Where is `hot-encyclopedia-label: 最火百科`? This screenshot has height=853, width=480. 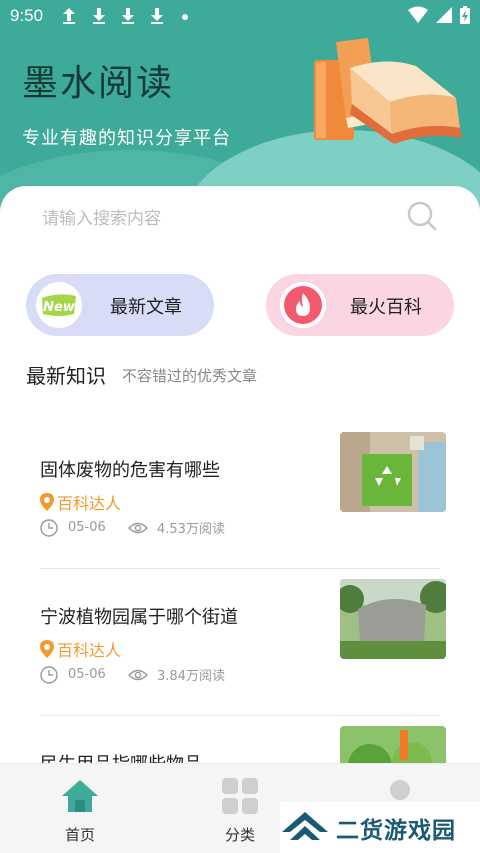
hot-encyclopedia-label: 最火百科 is located at coordinates (386, 307).